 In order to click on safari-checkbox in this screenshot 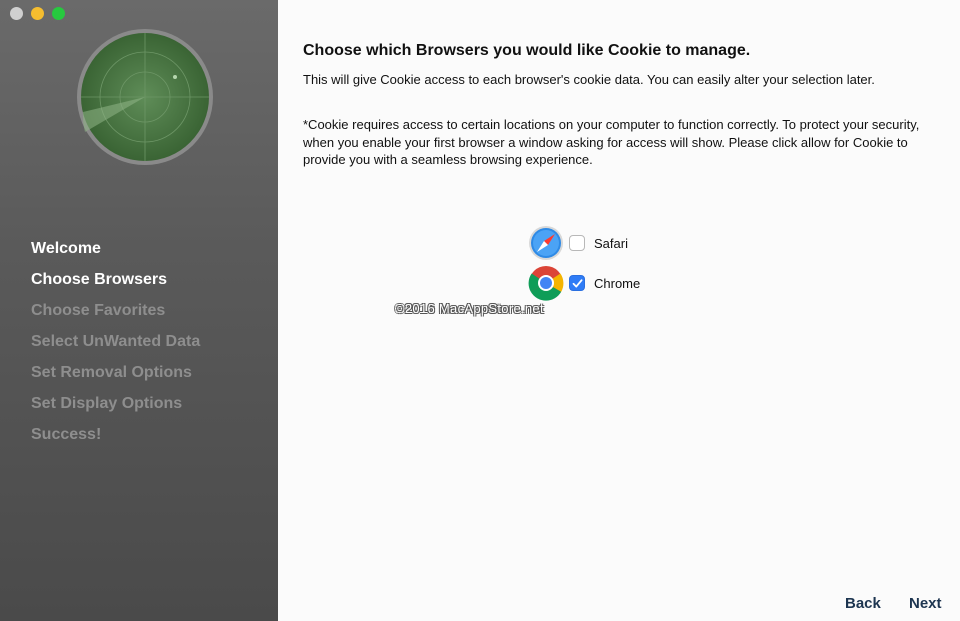, I will do `click(577, 243)`.